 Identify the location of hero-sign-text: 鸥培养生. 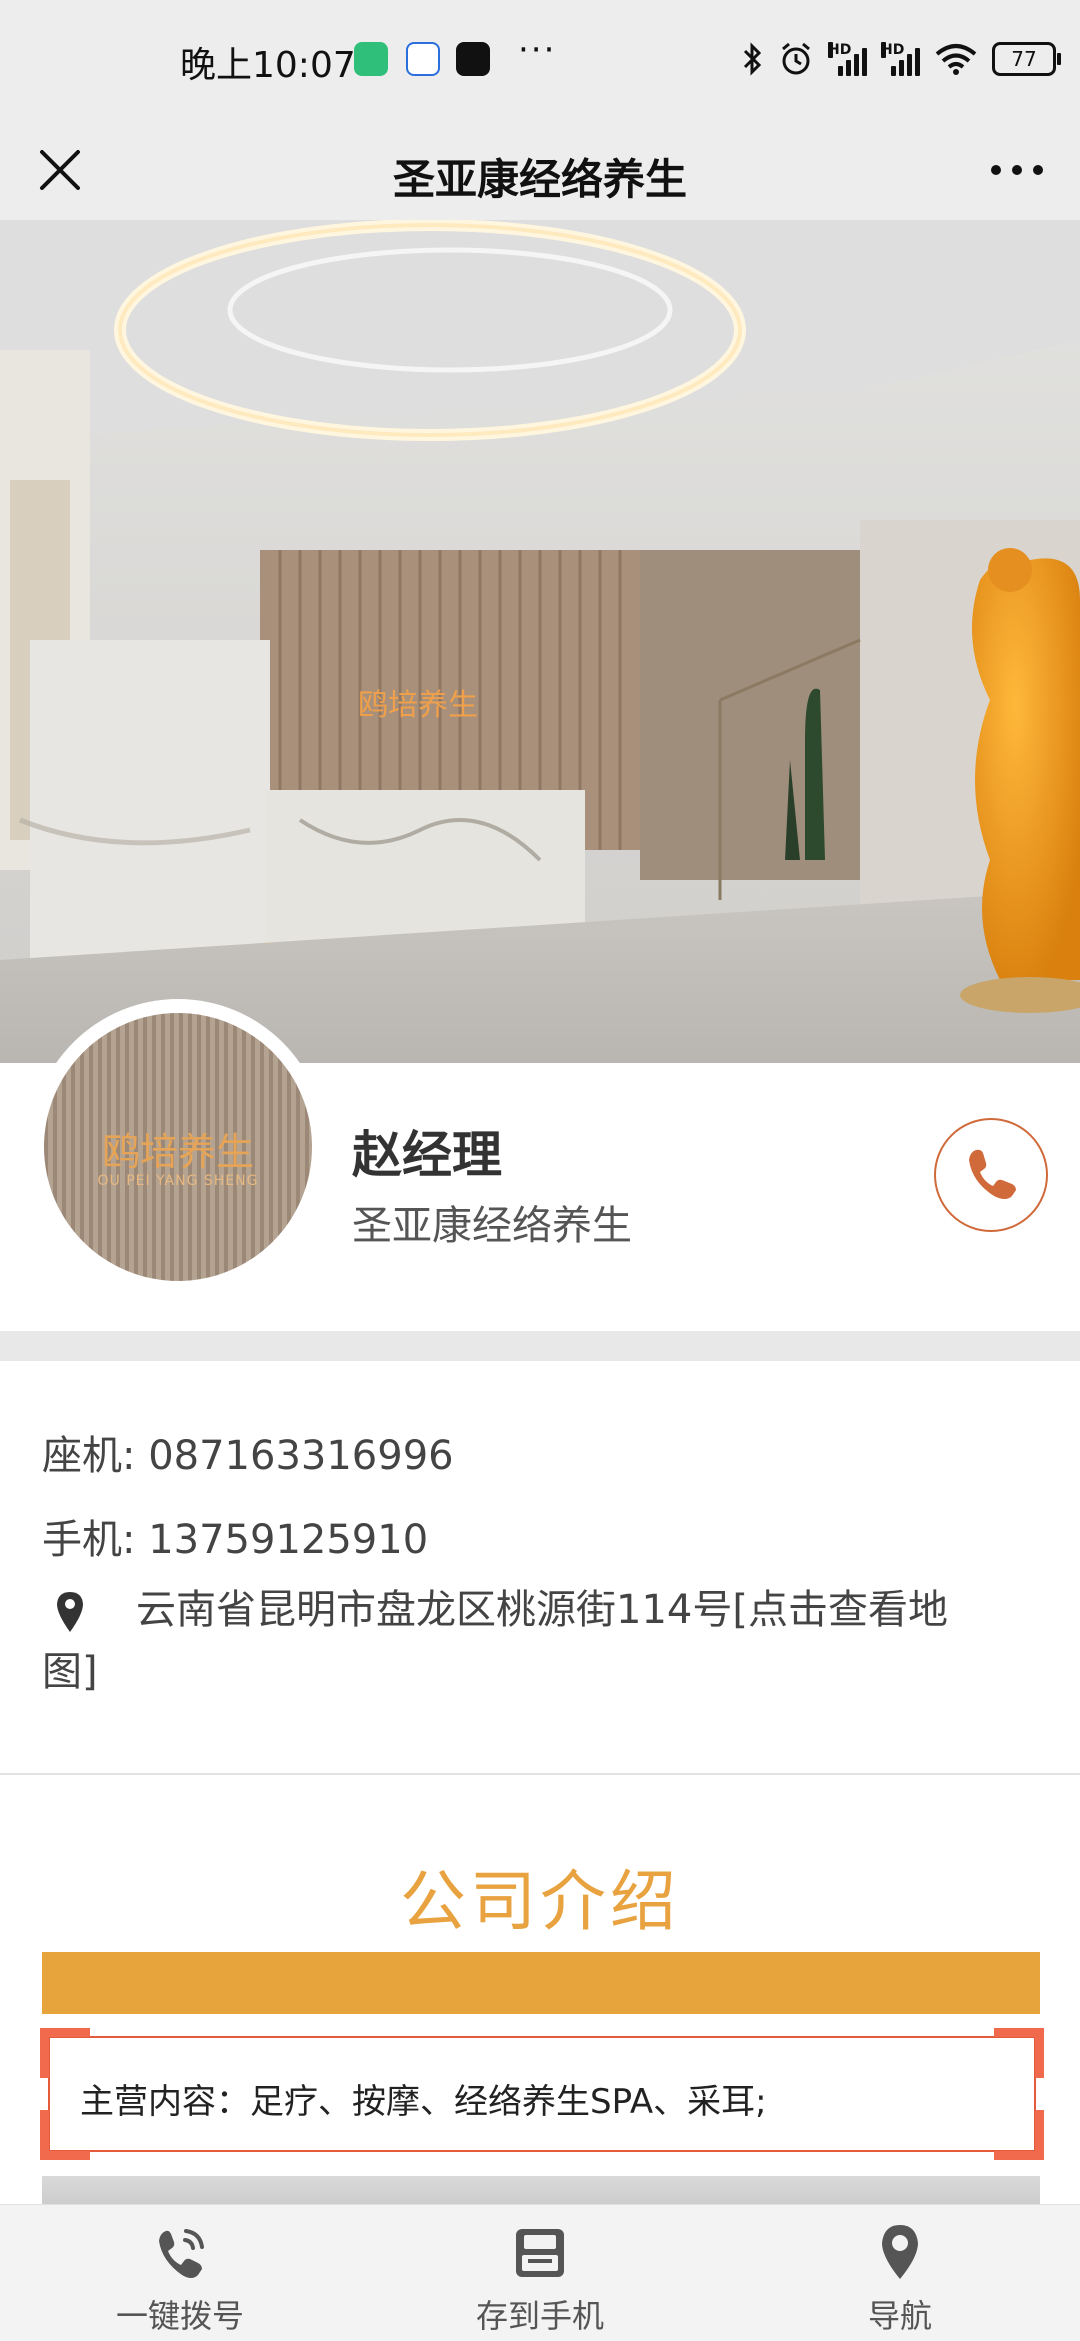
(418, 705).